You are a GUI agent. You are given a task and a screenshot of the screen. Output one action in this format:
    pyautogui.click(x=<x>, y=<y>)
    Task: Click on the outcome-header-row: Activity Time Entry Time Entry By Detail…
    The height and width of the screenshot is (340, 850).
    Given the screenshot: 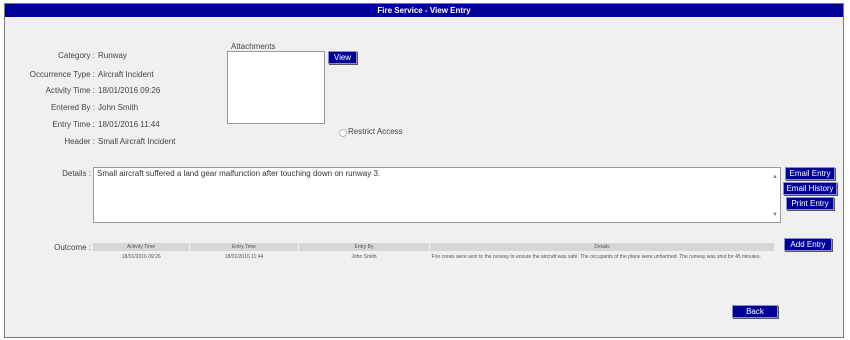 What is the action you would take?
    pyautogui.click(x=434, y=247)
    